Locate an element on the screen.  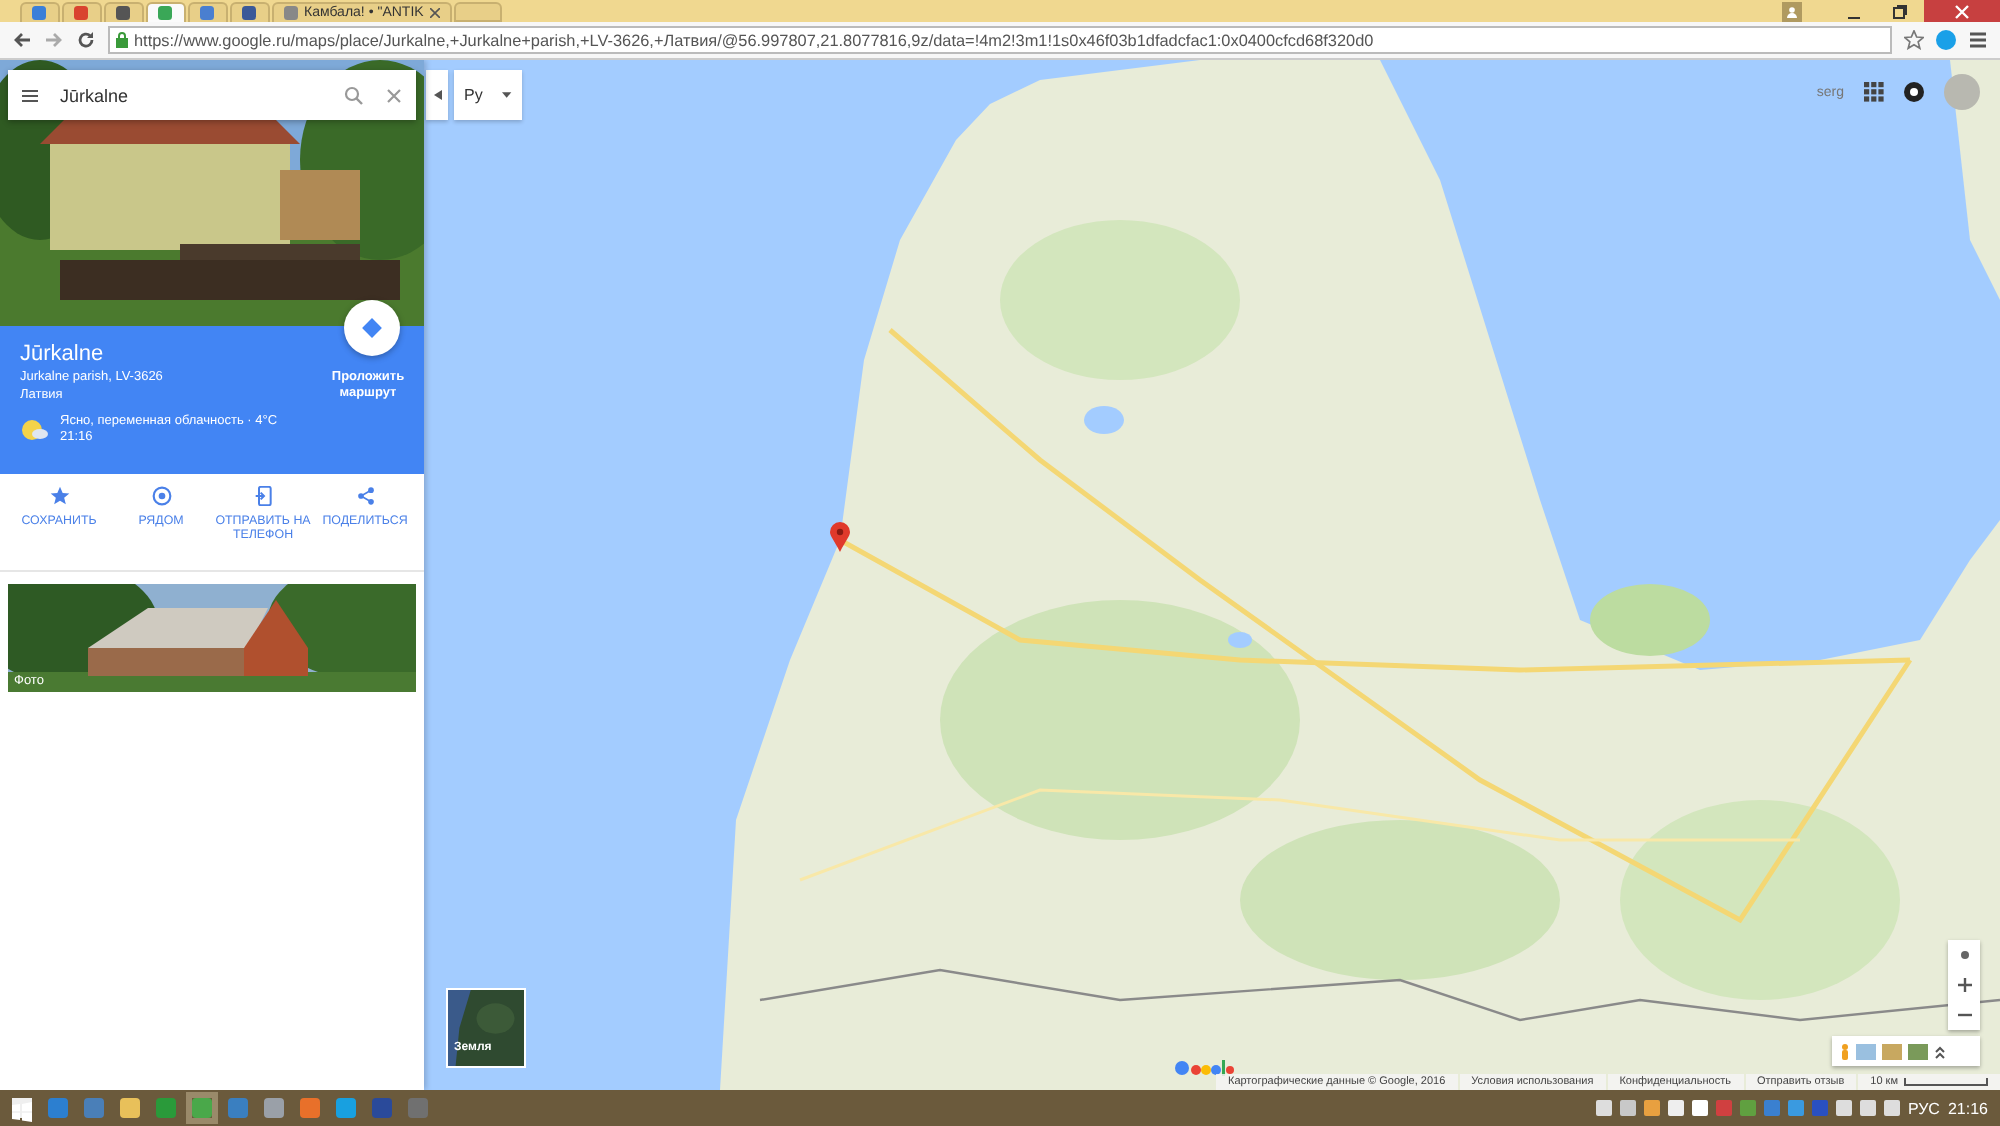
clock: 21:16 is located at coordinates (1967, 1108).